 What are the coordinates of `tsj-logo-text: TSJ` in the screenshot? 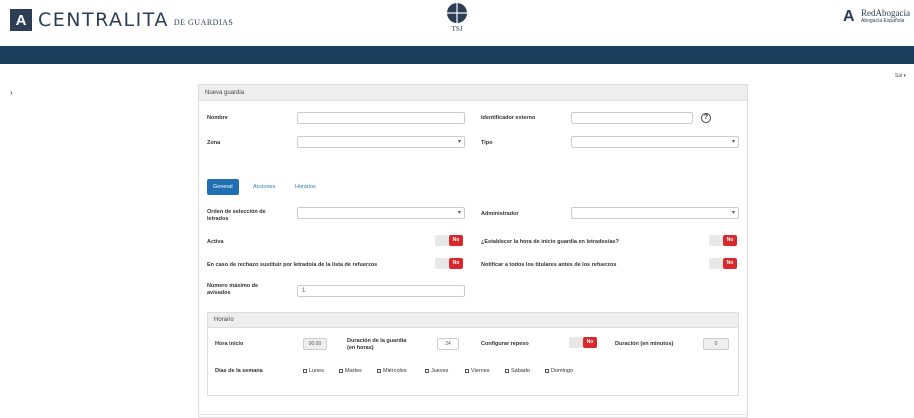 It's located at (457, 29).